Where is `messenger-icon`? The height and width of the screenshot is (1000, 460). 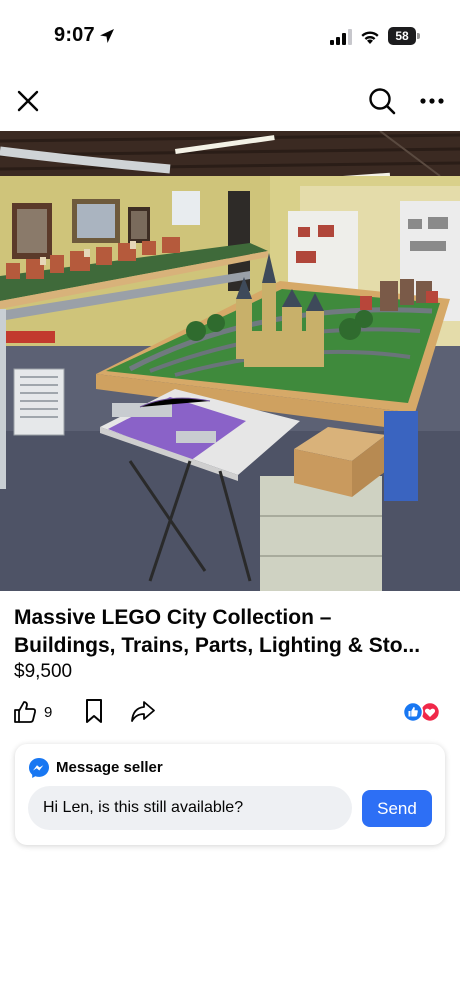
messenger-icon is located at coordinates (39, 768).